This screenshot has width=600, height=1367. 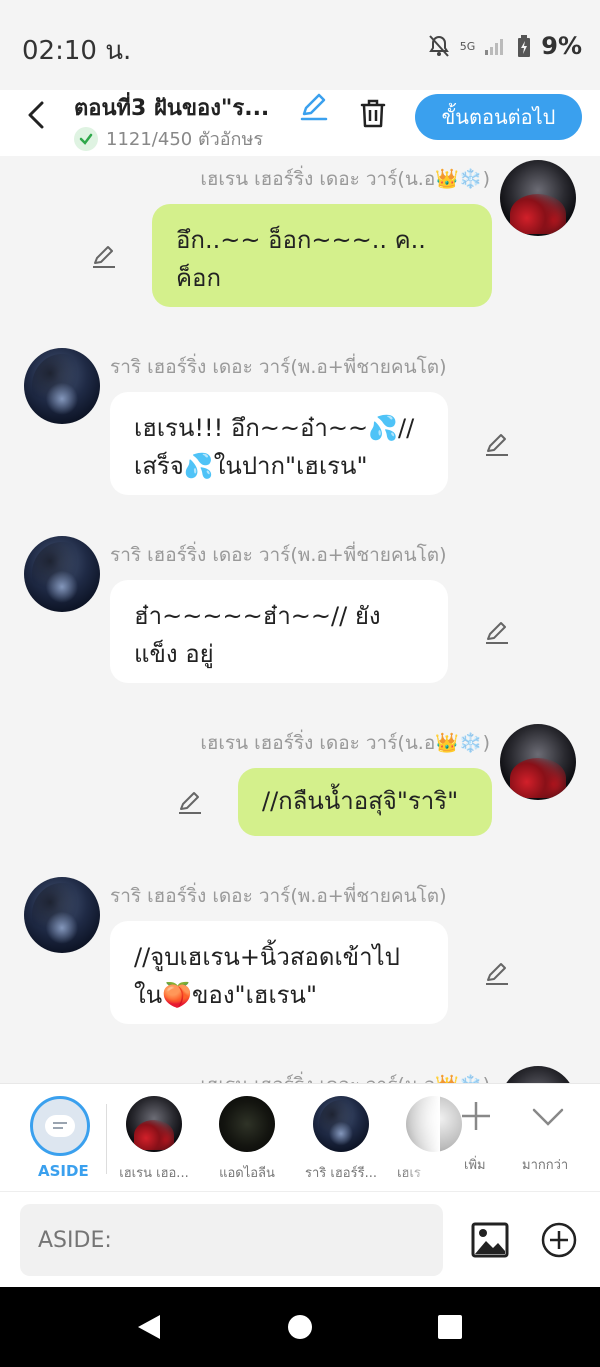 What do you see at coordinates (490, 1240) in the screenshot?
I see `image-icon` at bounding box center [490, 1240].